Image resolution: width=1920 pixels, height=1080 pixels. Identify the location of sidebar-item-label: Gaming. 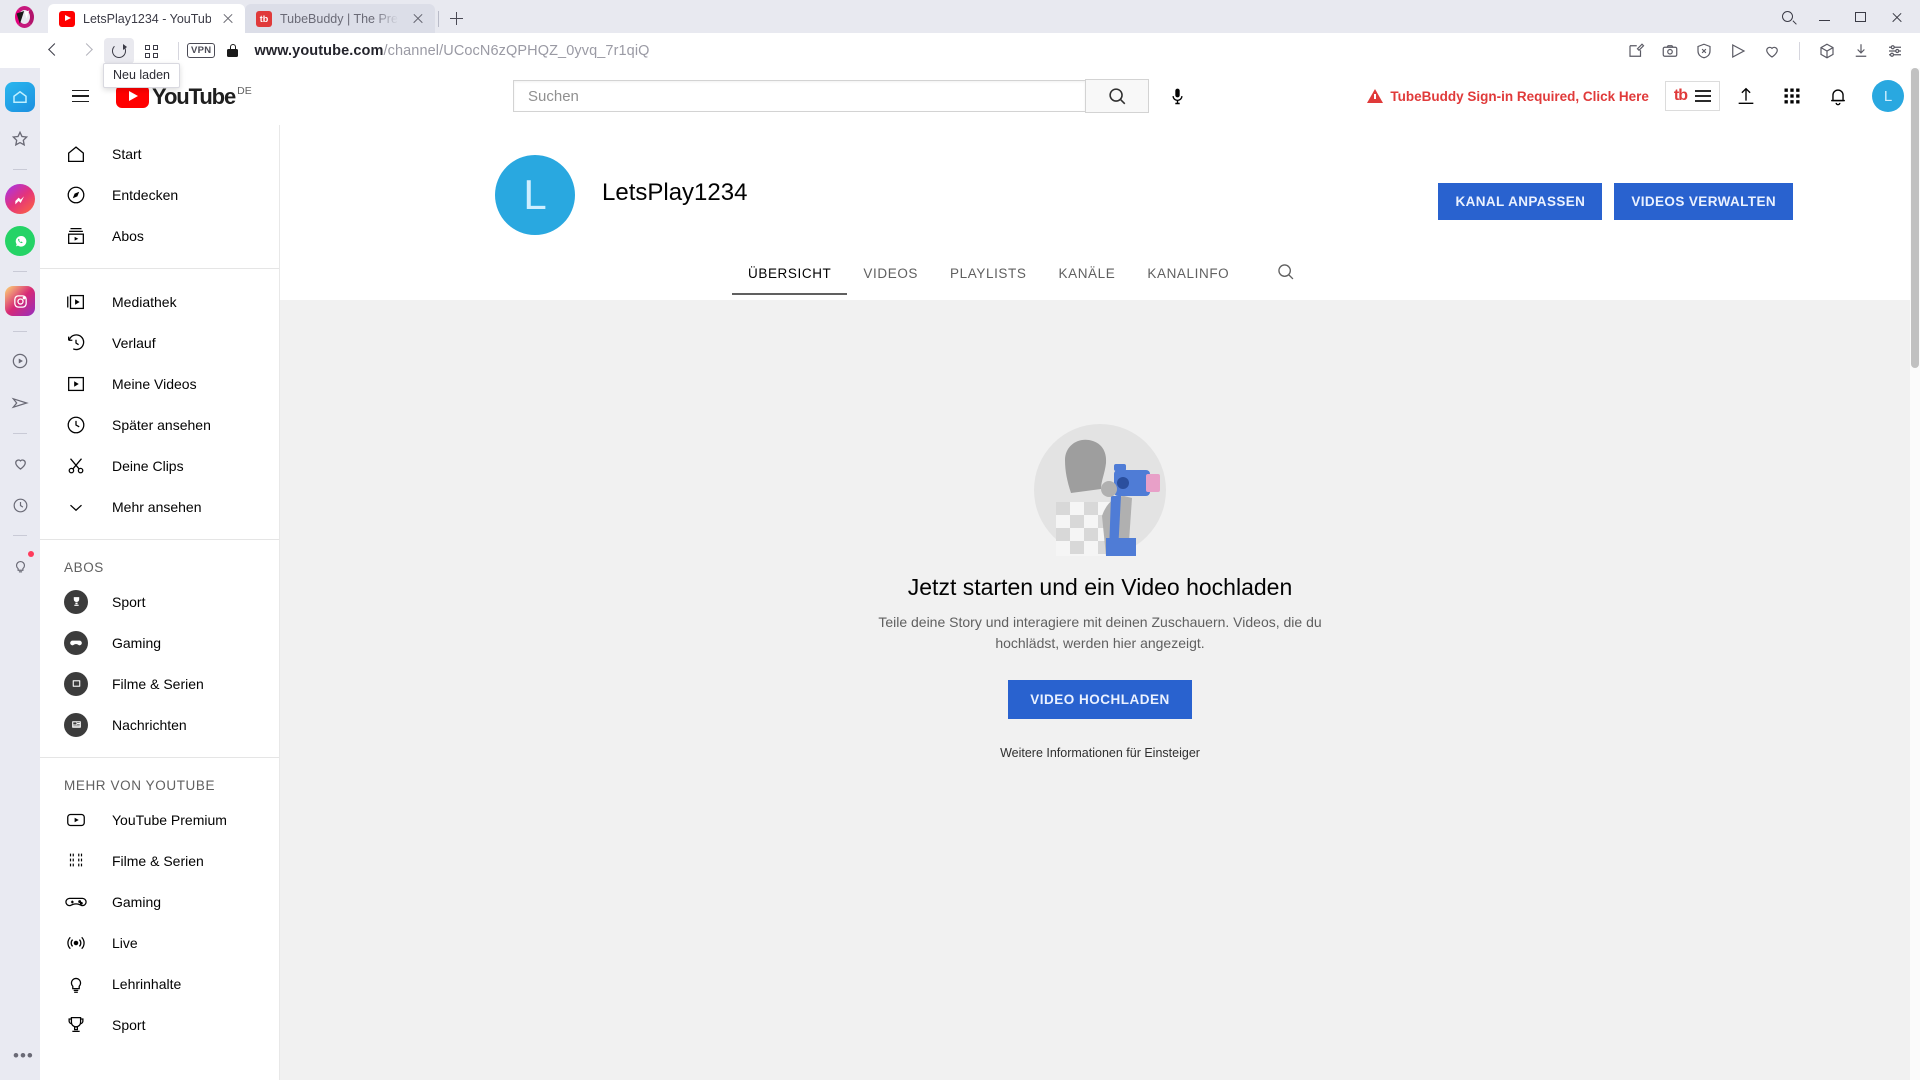
(137, 901).